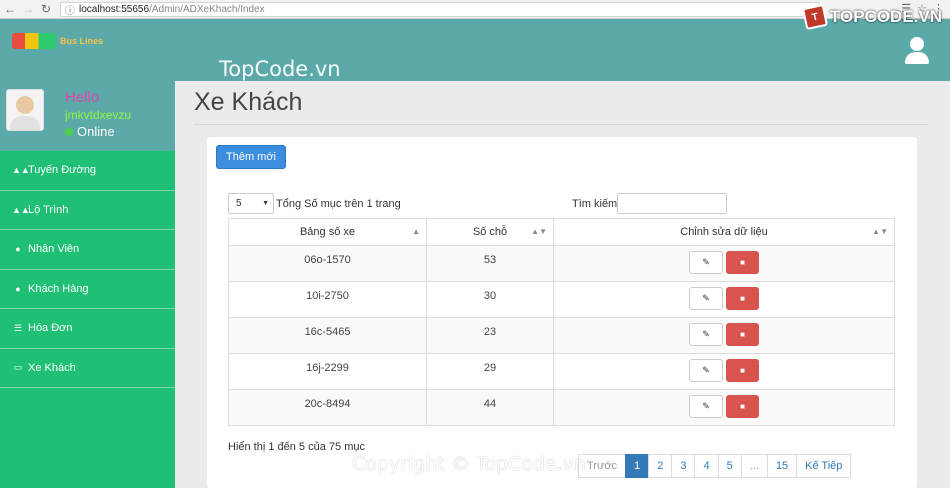 The height and width of the screenshot is (488, 950). Describe the element at coordinates (58, 288) in the screenshot. I see `sidebar-item-label: Khách Hàng` at that location.